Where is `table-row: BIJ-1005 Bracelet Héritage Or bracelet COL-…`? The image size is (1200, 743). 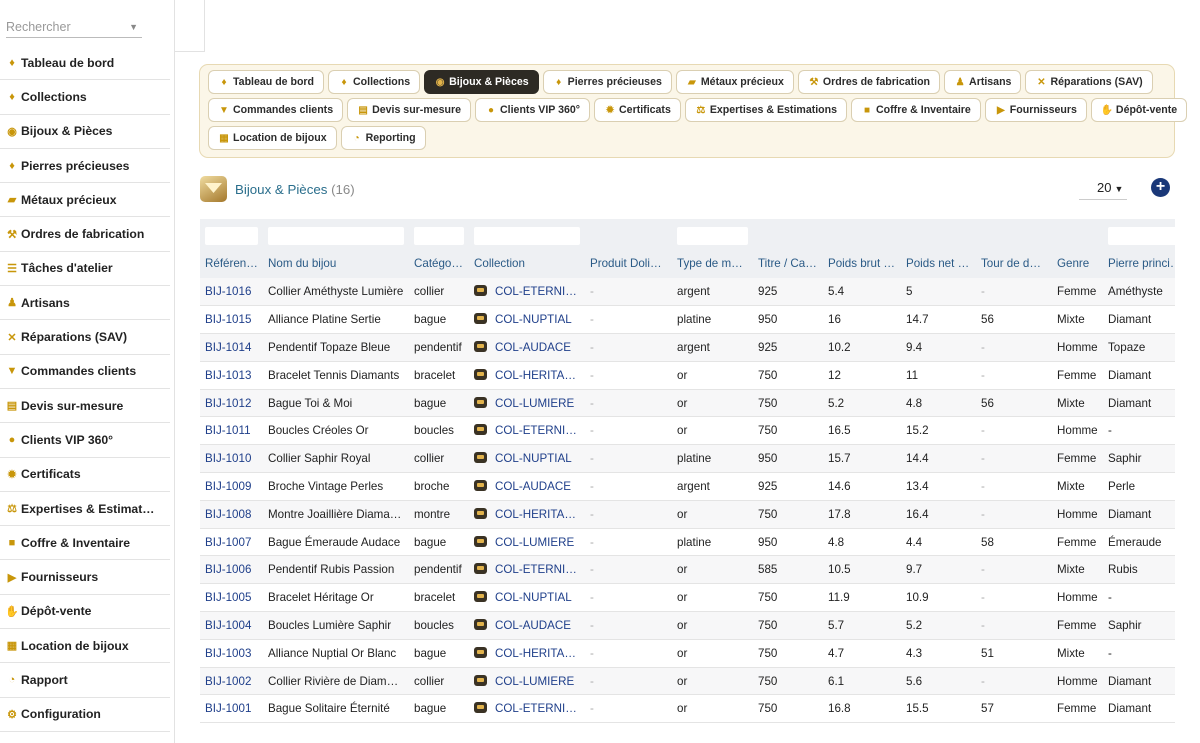
table-row: BIJ-1005 Bracelet Héritage Or bracelet COL-… is located at coordinates (687, 598).